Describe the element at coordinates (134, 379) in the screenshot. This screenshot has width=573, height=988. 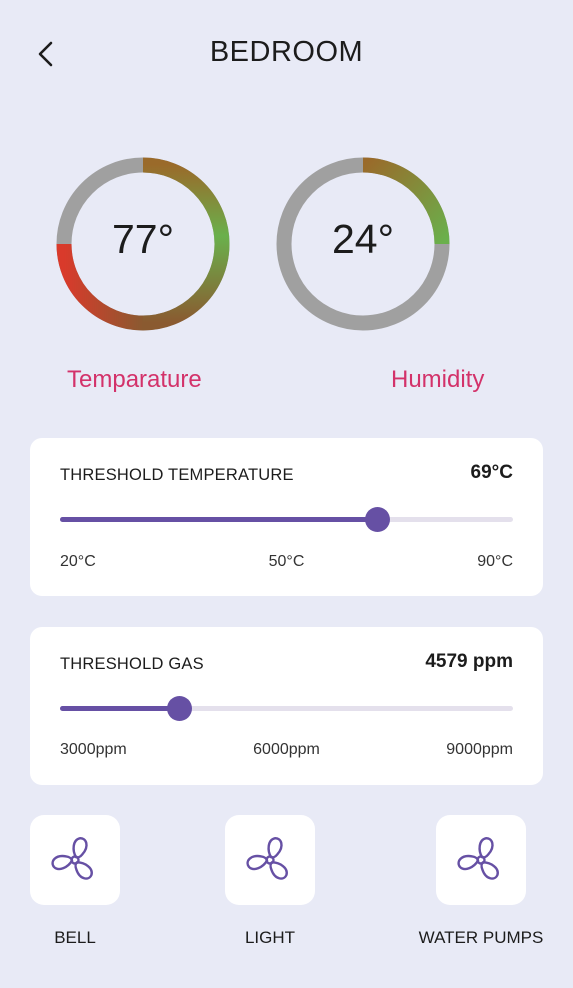
I see `temperature-label: Temparature` at that location.